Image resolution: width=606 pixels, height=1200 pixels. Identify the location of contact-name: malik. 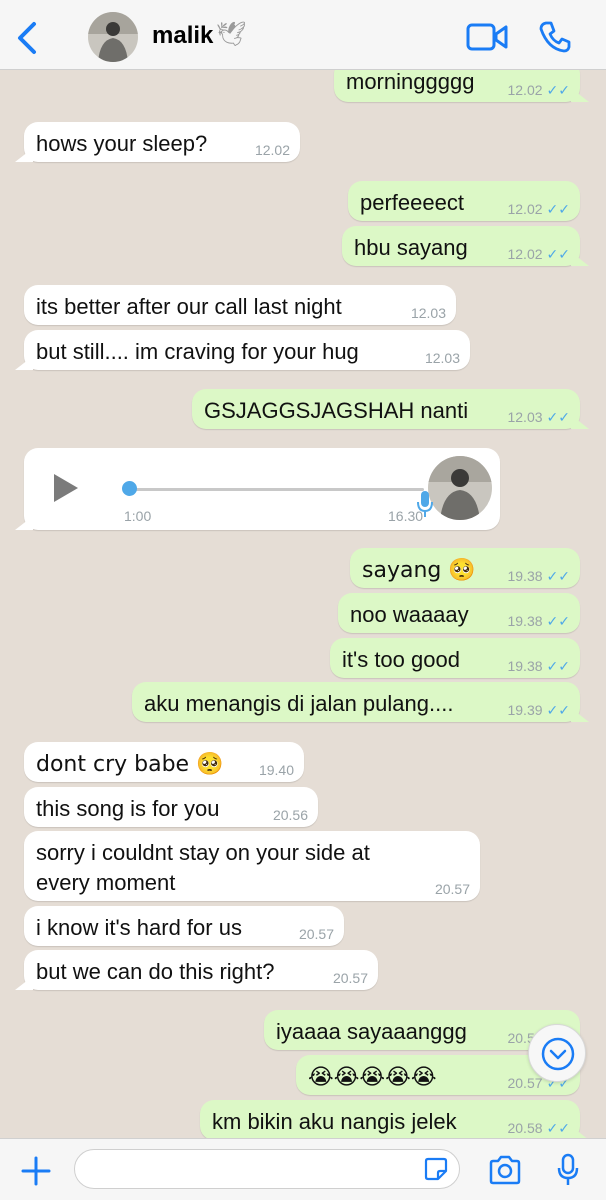
(182, 36).